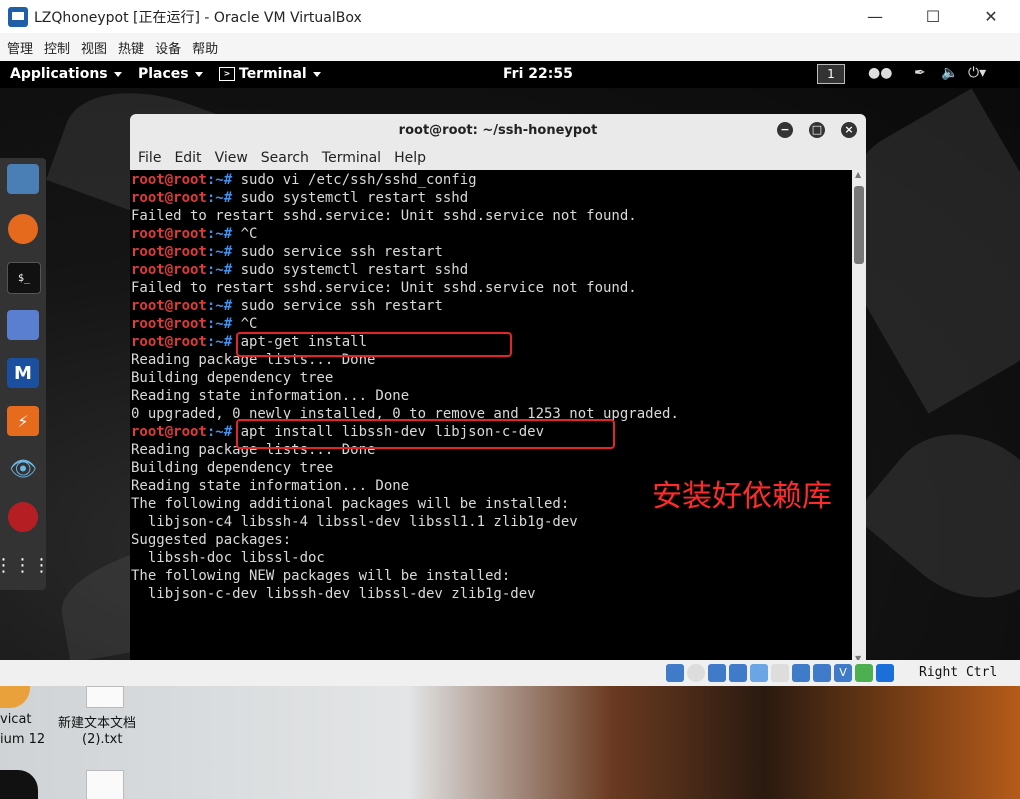  What do you see at coordinates (245, 324) in the screenshot?
I see `command-text: ^C` at bounding box center [245, 324].